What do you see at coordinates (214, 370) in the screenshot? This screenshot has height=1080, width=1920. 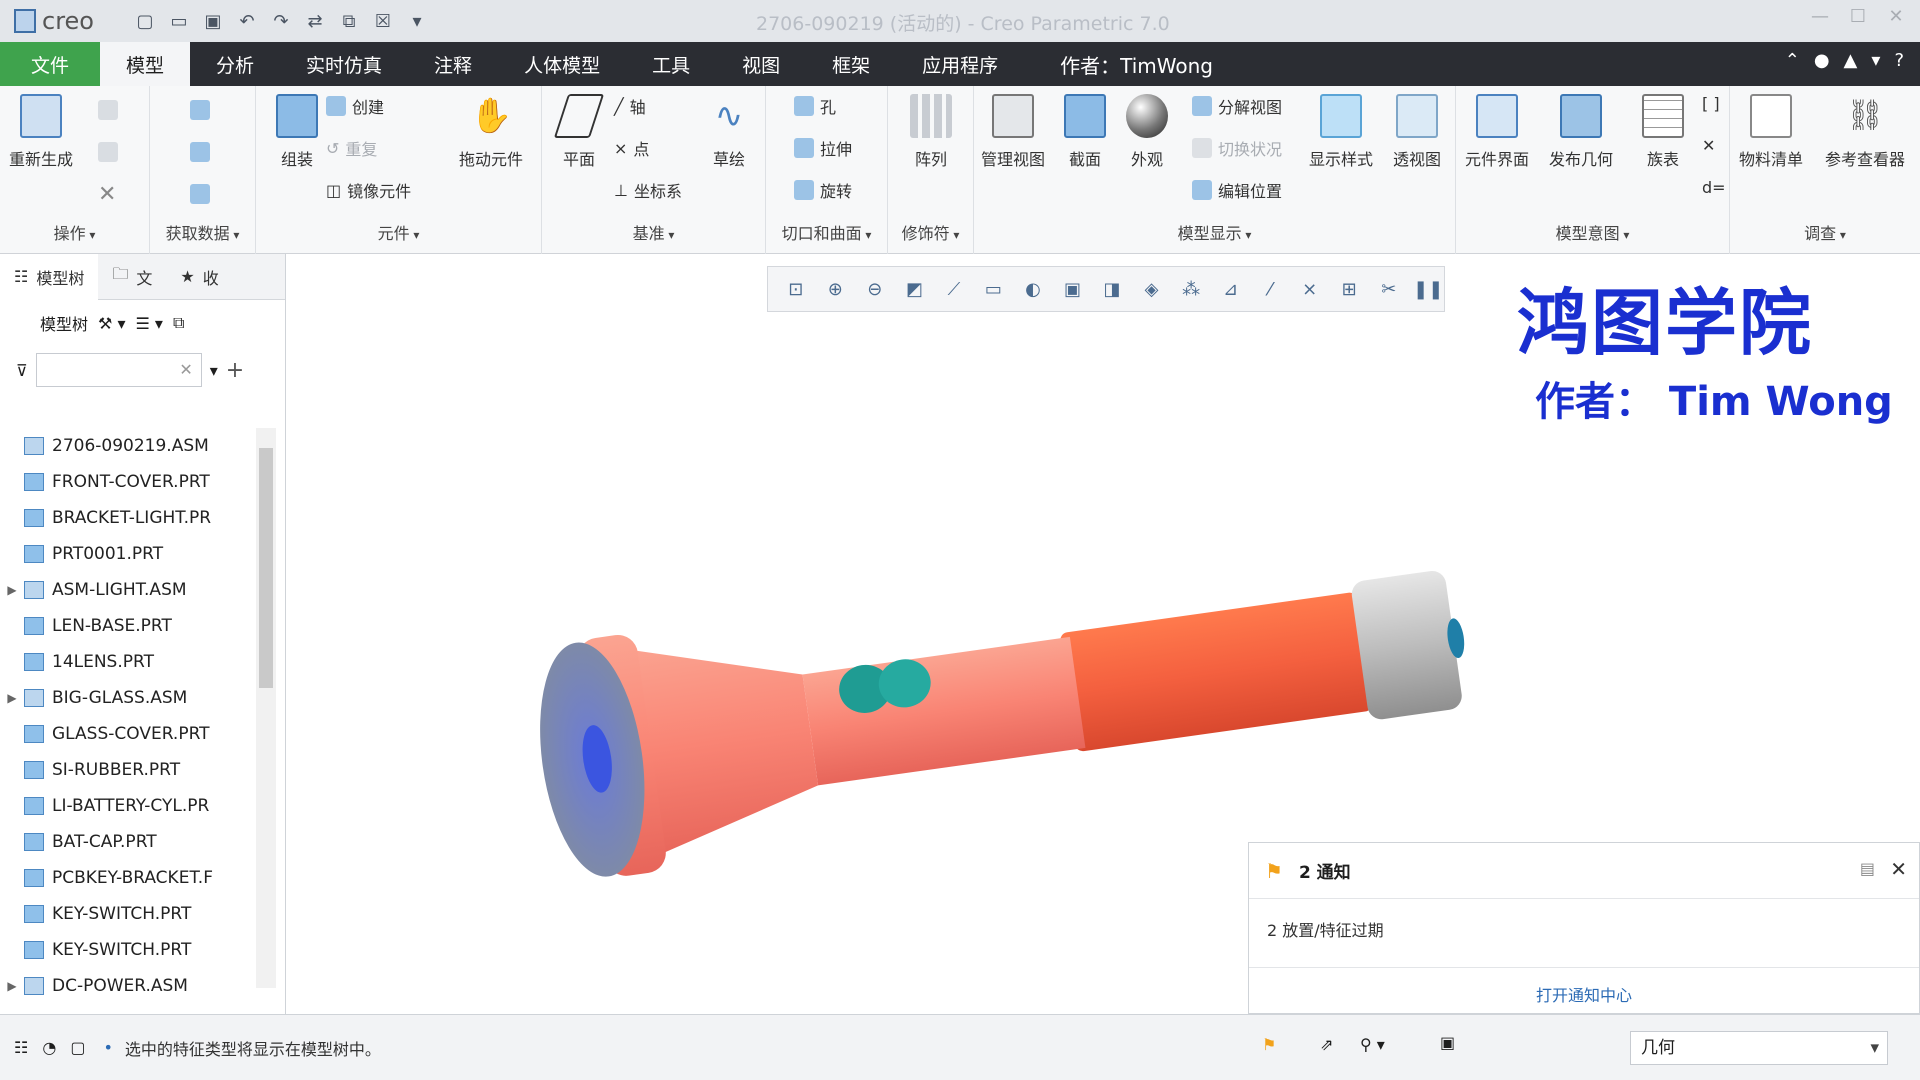 I see `search-options-icon: ▾` at bounding box center [214, 370].